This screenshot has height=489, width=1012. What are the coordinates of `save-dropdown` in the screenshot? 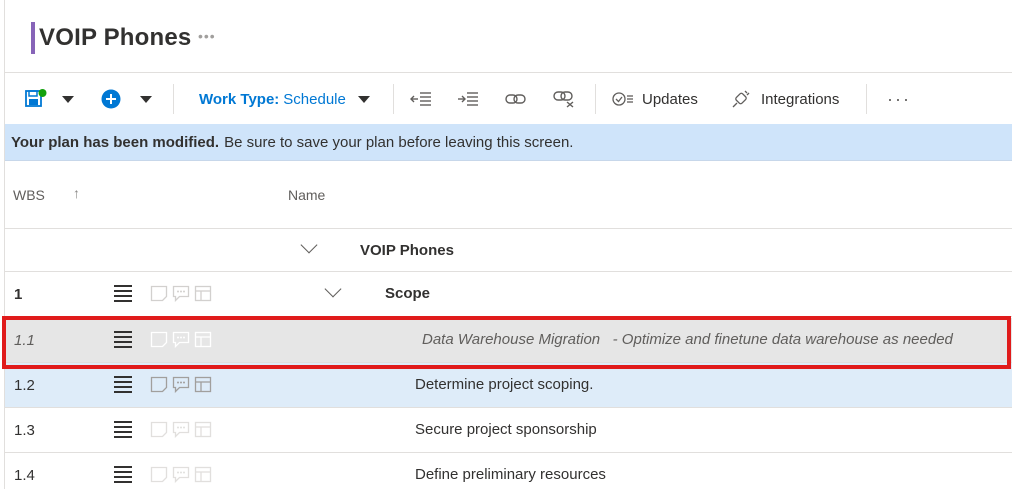 It's located at (68, 99).